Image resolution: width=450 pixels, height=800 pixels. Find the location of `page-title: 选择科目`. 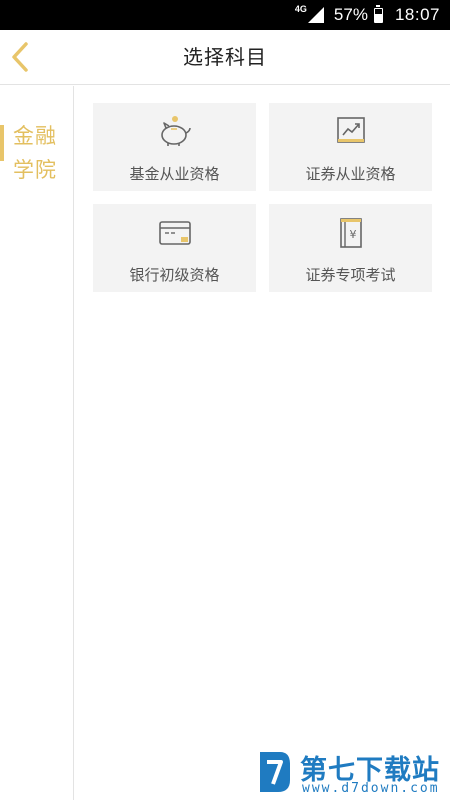

page-title: 选择科目 is located at coordinates (225, 57).